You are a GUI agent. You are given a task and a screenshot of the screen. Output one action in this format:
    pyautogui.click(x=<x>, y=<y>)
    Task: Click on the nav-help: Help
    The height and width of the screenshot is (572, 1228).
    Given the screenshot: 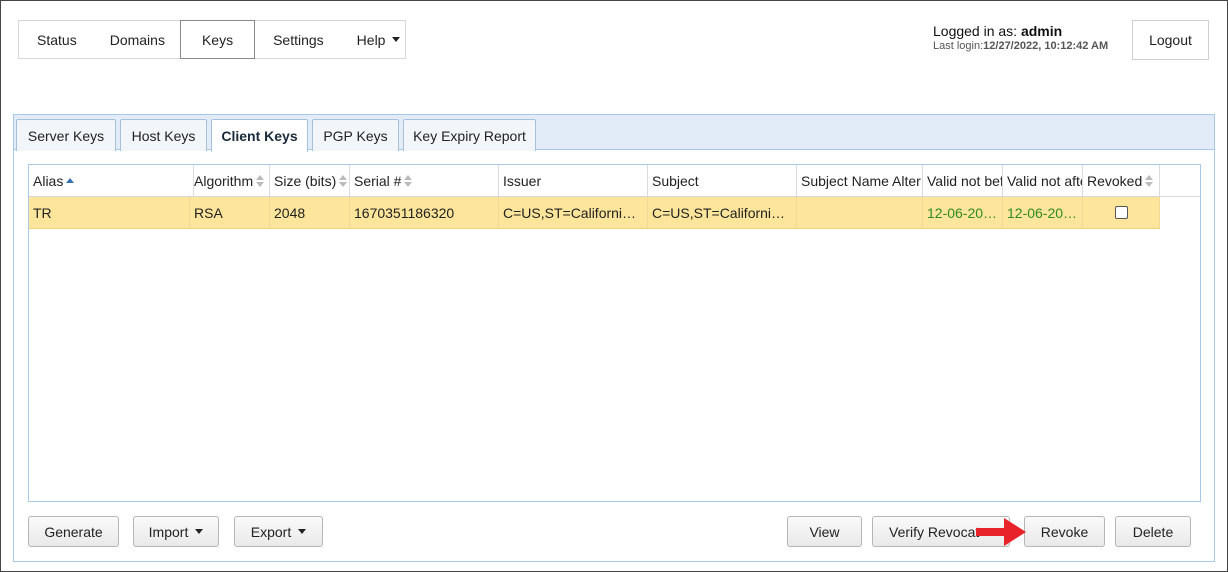 What is the action you would take?
    pyautogui.click(x=377, y=39)
    